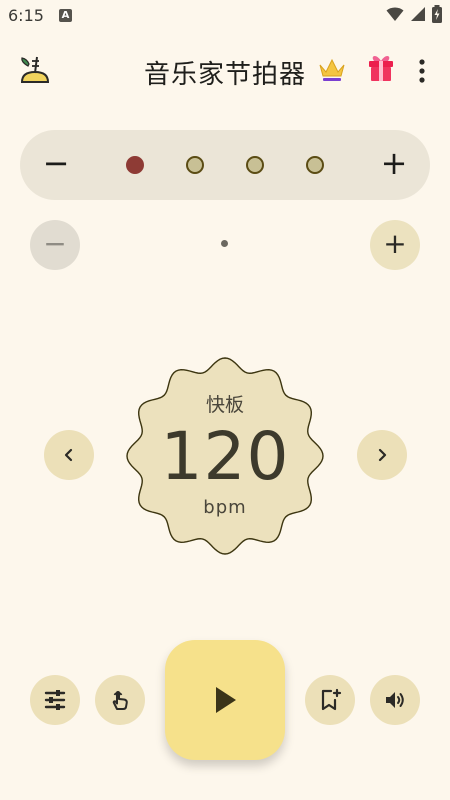 The image size is (450, 800). What do you see at coordinates (395, 14) in the screenshot?
I see `wifi-icon` at bounding box center [395, 14].